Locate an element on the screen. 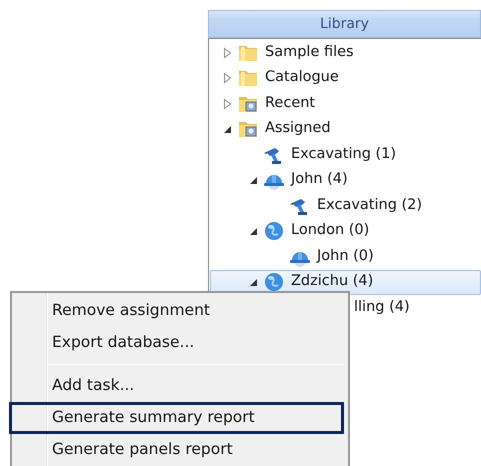 Image resolution: width=481 pixels, height=466 pixels. tree-item-label: Excavating (1) is located at coordinates (343, 155).